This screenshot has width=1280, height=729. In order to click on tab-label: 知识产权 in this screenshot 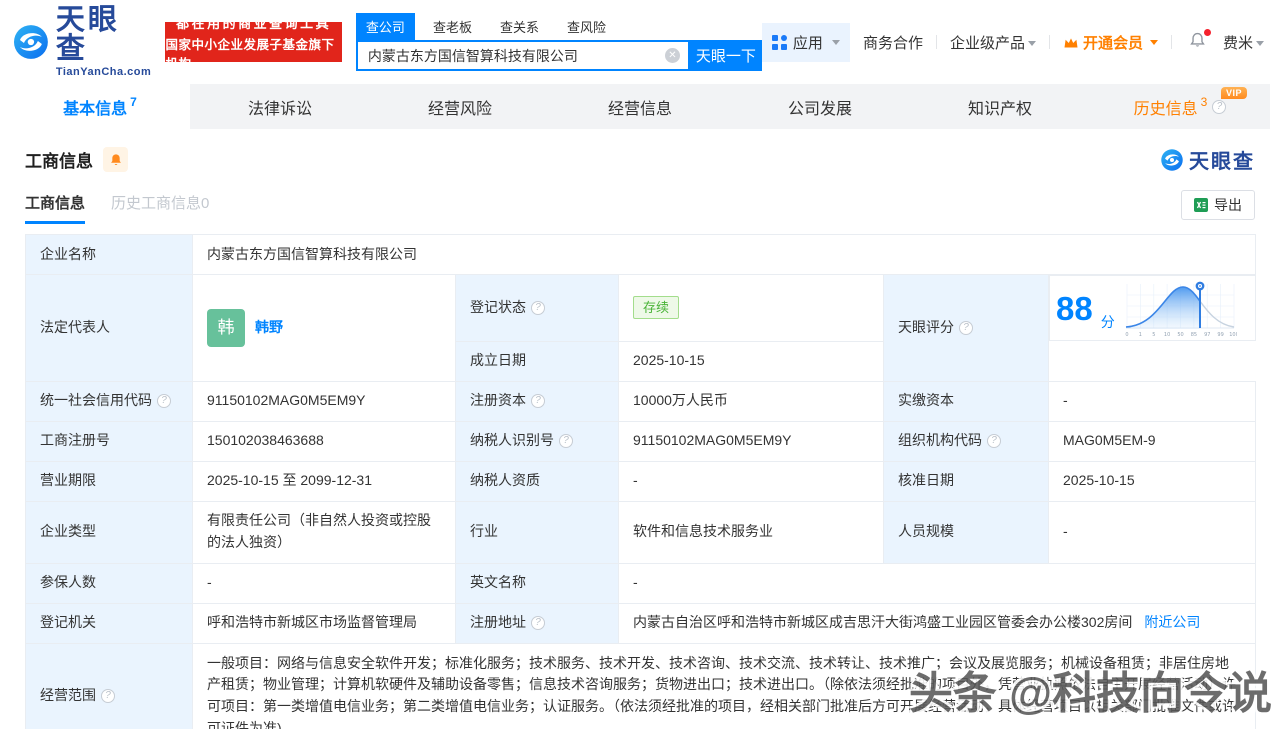, I will do `click(999, 109)`.